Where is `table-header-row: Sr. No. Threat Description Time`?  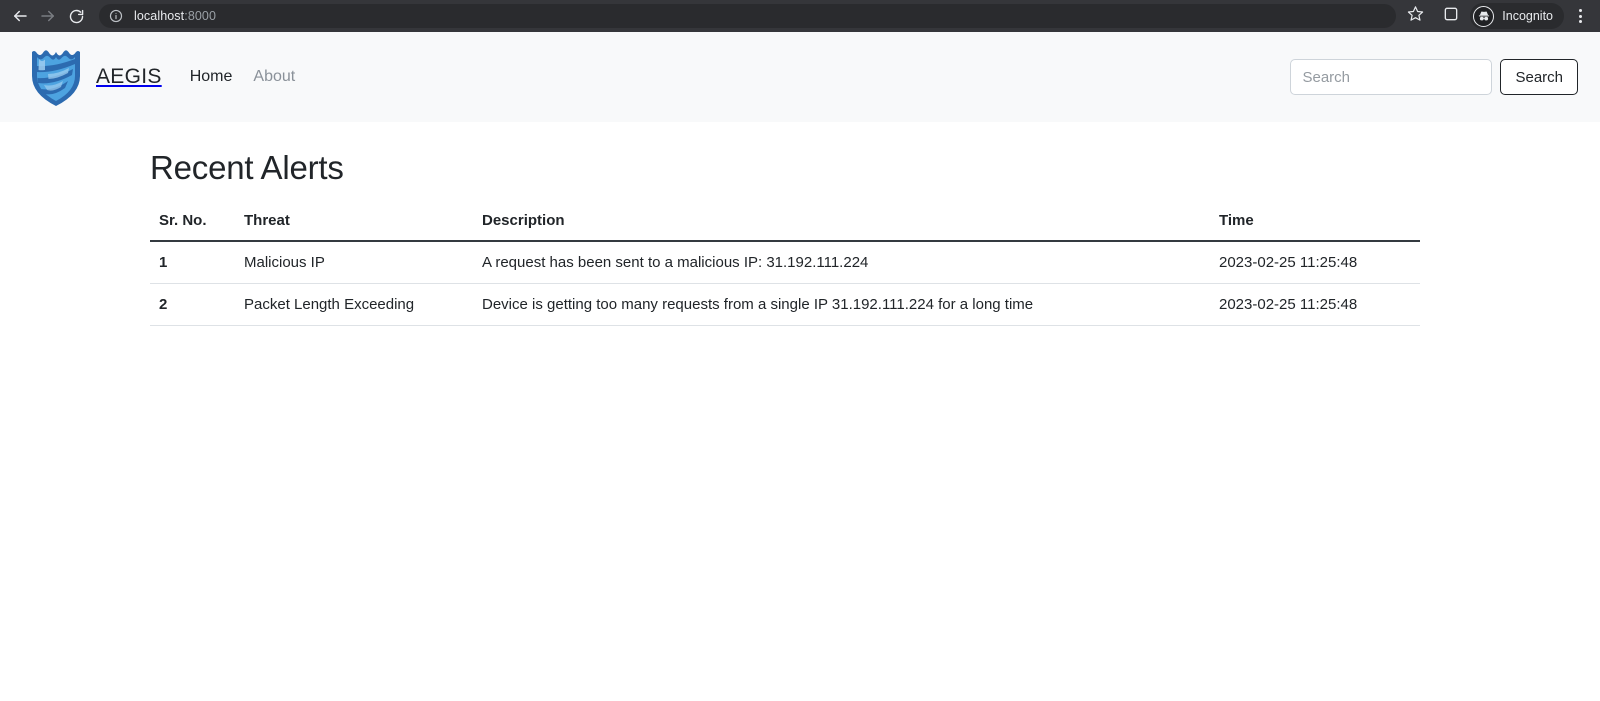 table-header-row: Sr. No. Threat Description Time is located at coordinates (785, 227).